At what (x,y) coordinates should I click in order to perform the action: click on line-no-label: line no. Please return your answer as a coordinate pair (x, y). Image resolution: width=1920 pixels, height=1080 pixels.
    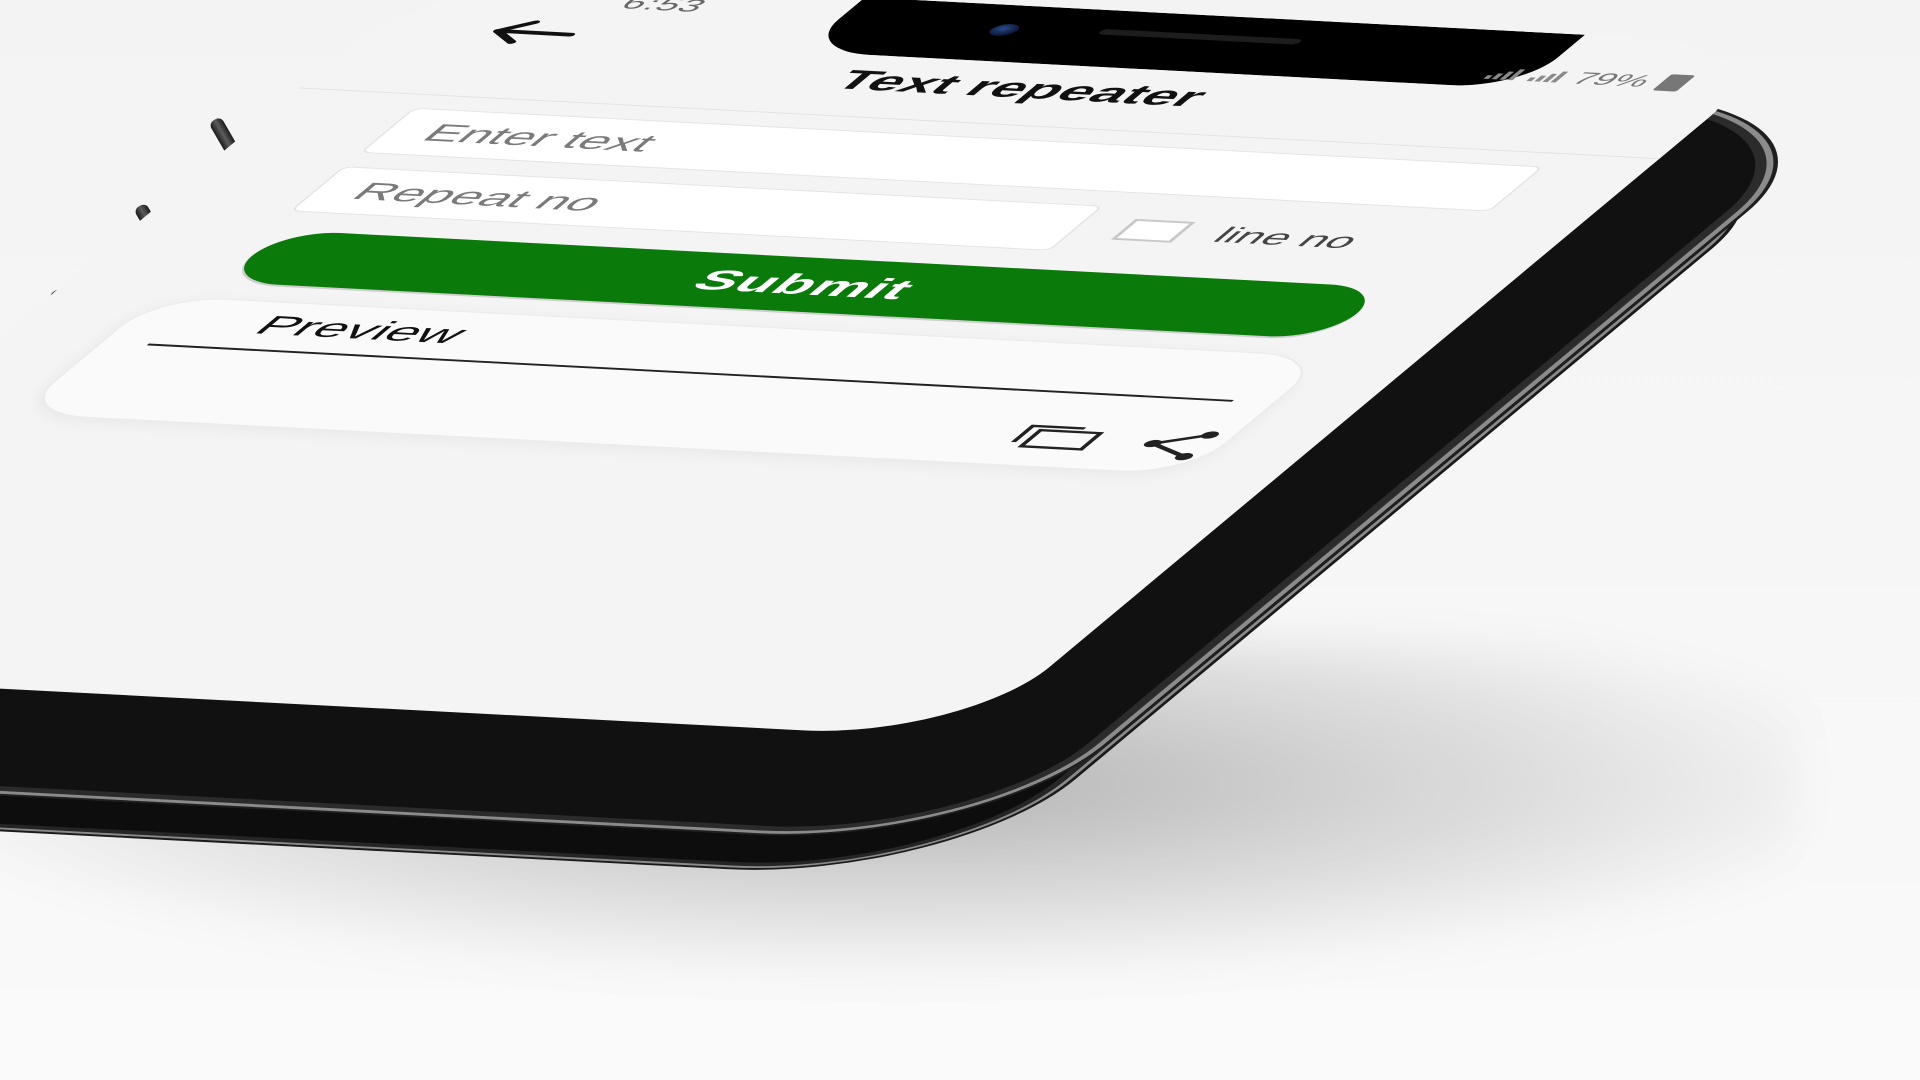
    Looking at the image, I should click on (1287, 238).